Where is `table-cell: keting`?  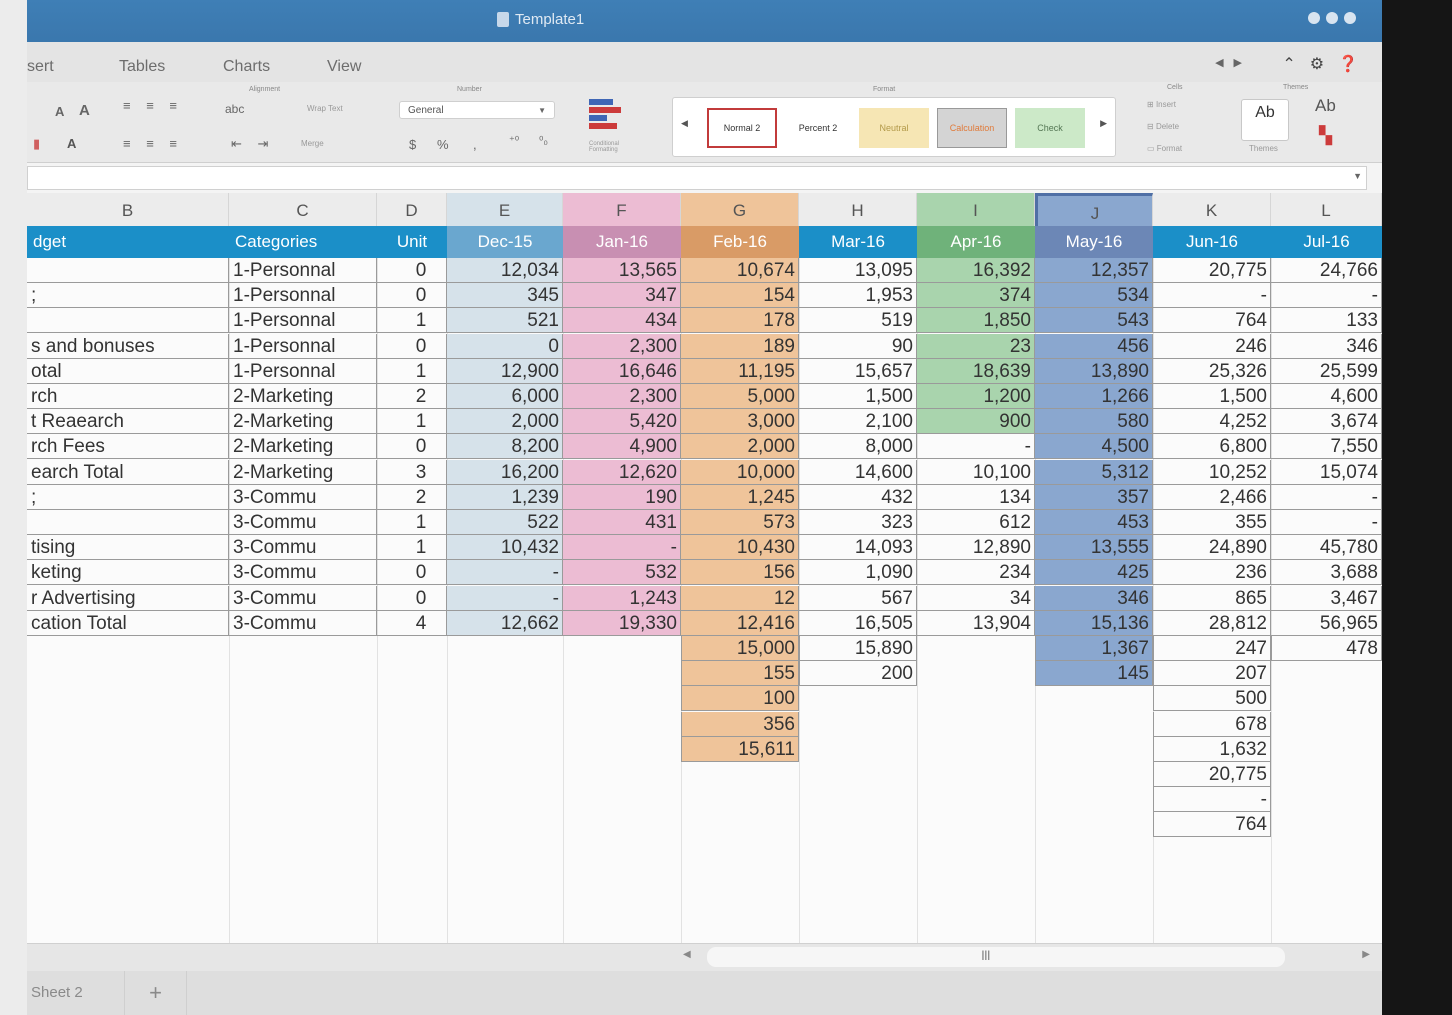
table-cell: keting is located at coordinates (128, 573).